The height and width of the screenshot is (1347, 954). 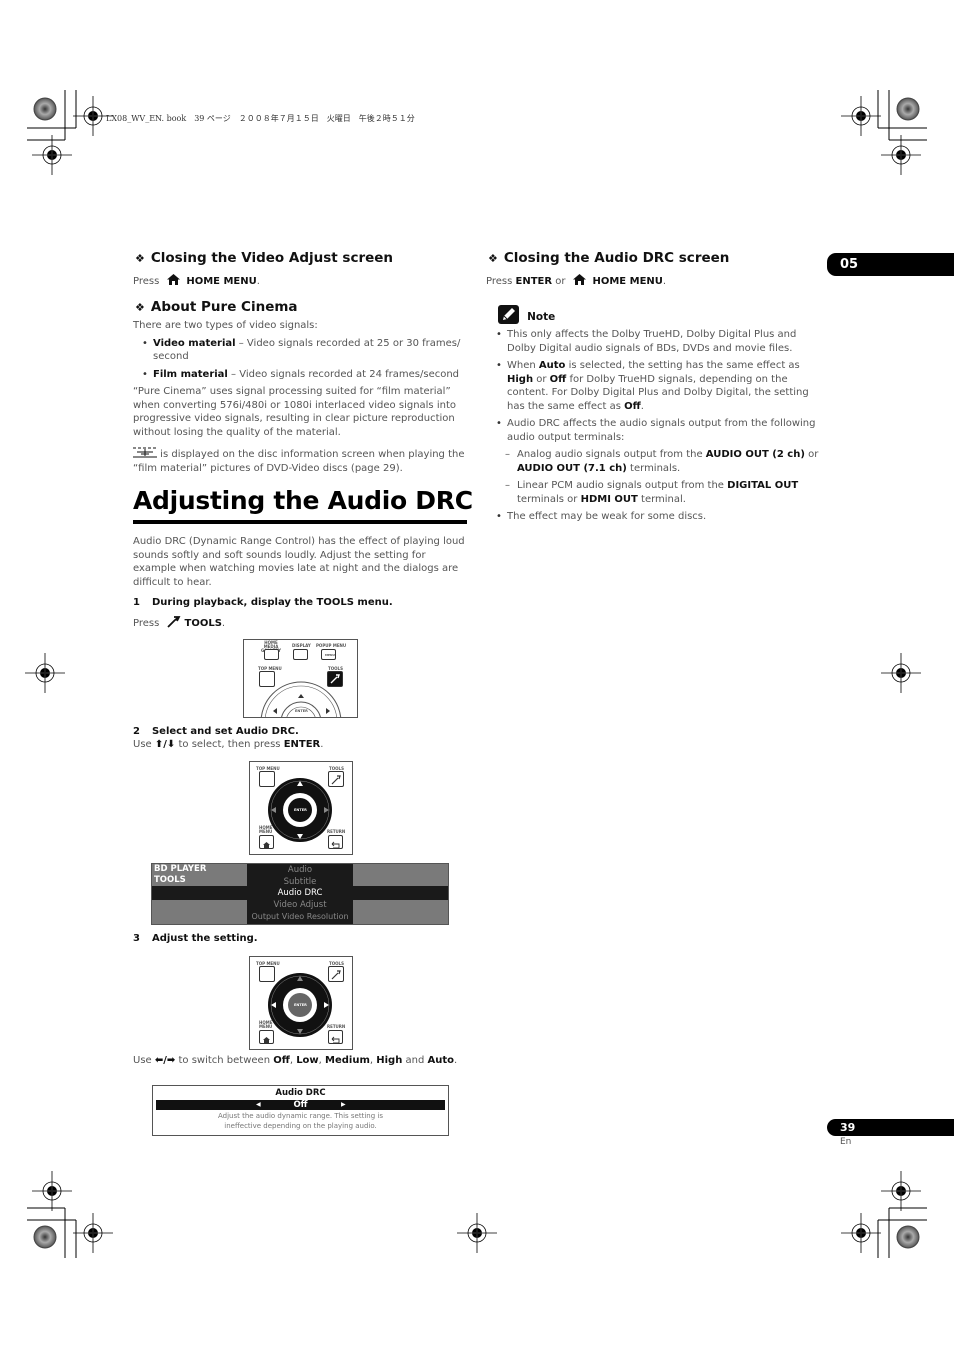 What do you see at coordinates (400, 912) in the screenshot?
I see `tools-menu-lower-right-bg` at bounding box center [400, 912].